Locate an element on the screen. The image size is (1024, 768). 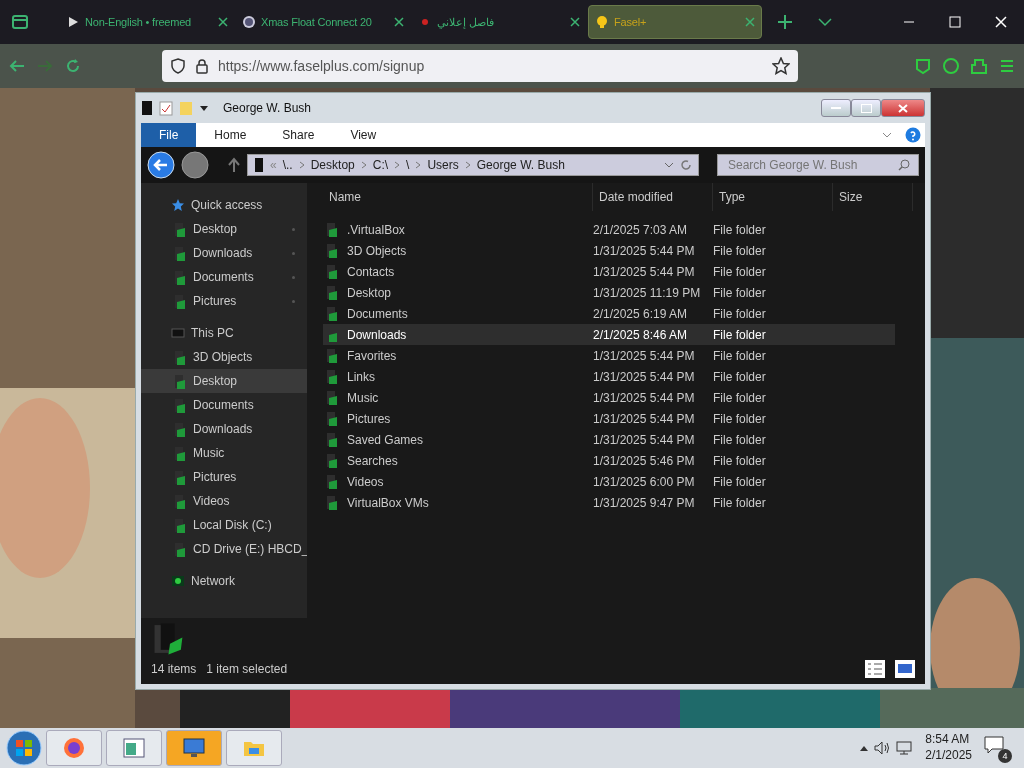
browser-icon is located at coordinates (74, 748).